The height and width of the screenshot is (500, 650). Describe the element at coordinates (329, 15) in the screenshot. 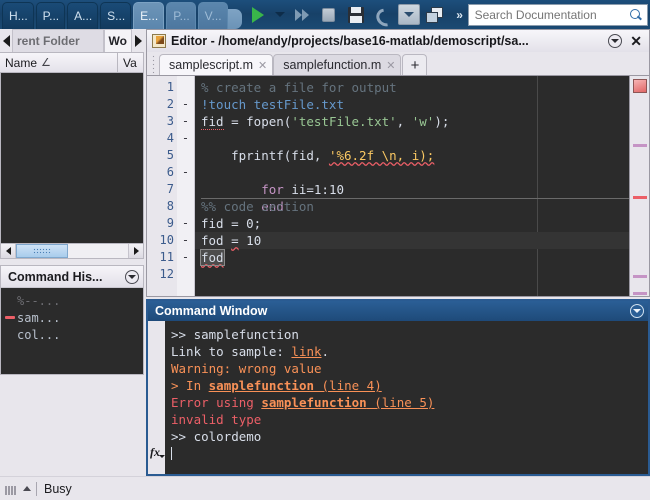

I see `stop-icon` at that location.